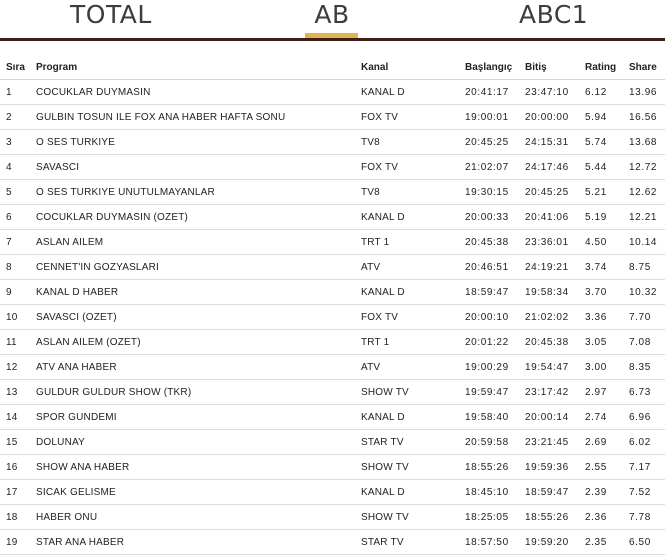  Describe the element at coordinates (647, 517) in the screenshot. I see `cell-share: 7.78` at that location.